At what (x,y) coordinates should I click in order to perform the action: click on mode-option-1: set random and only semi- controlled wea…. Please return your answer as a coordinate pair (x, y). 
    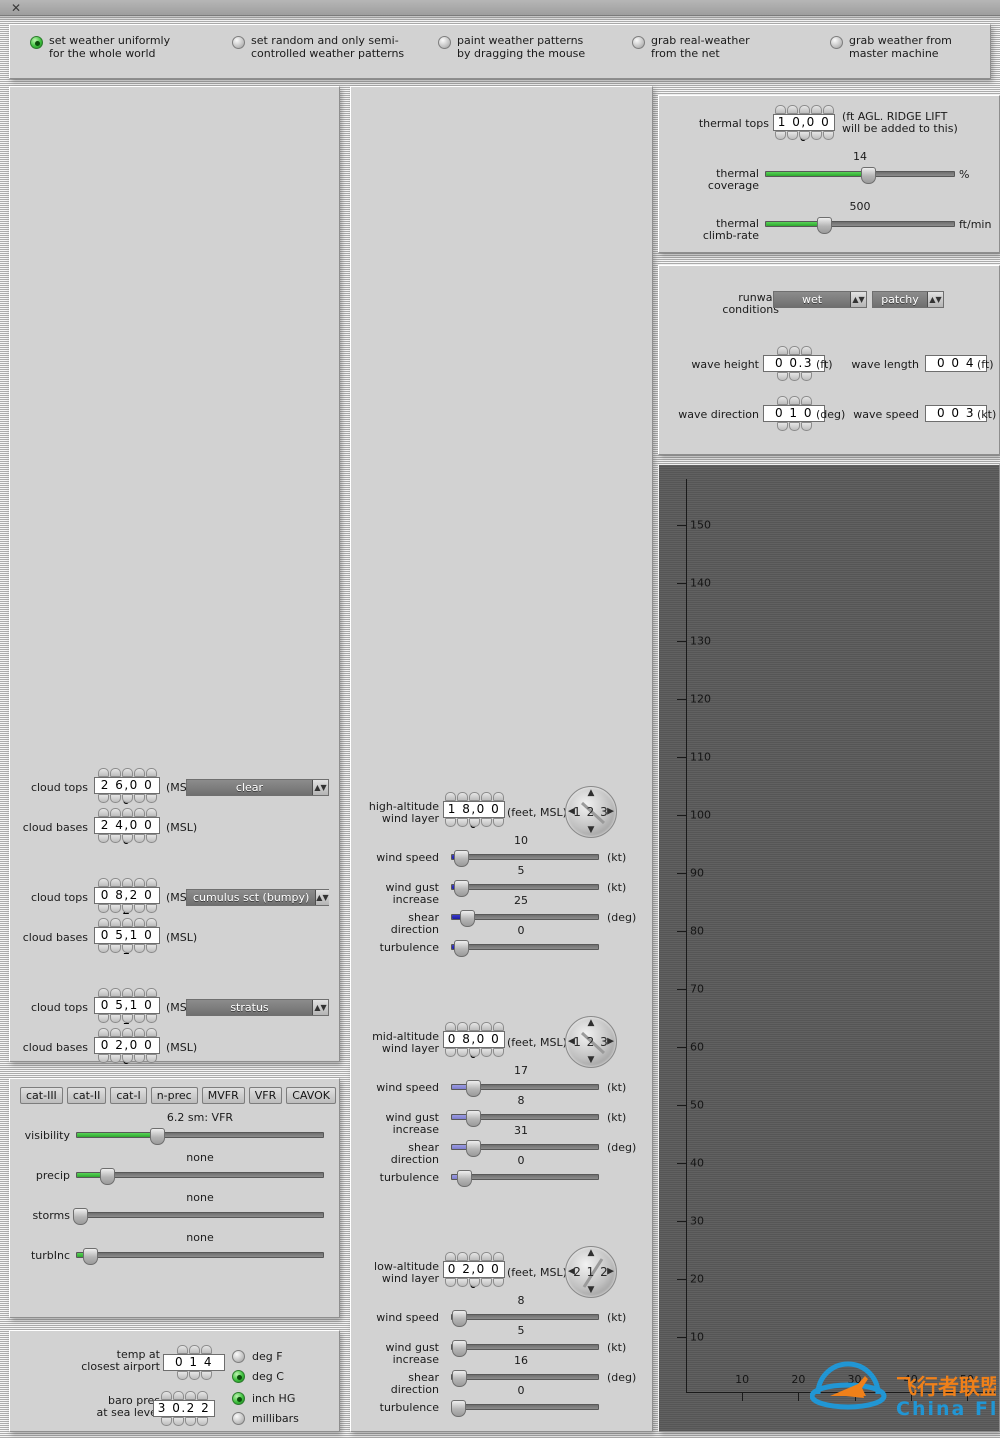
    Looking at the image, I should click on (318, 47).